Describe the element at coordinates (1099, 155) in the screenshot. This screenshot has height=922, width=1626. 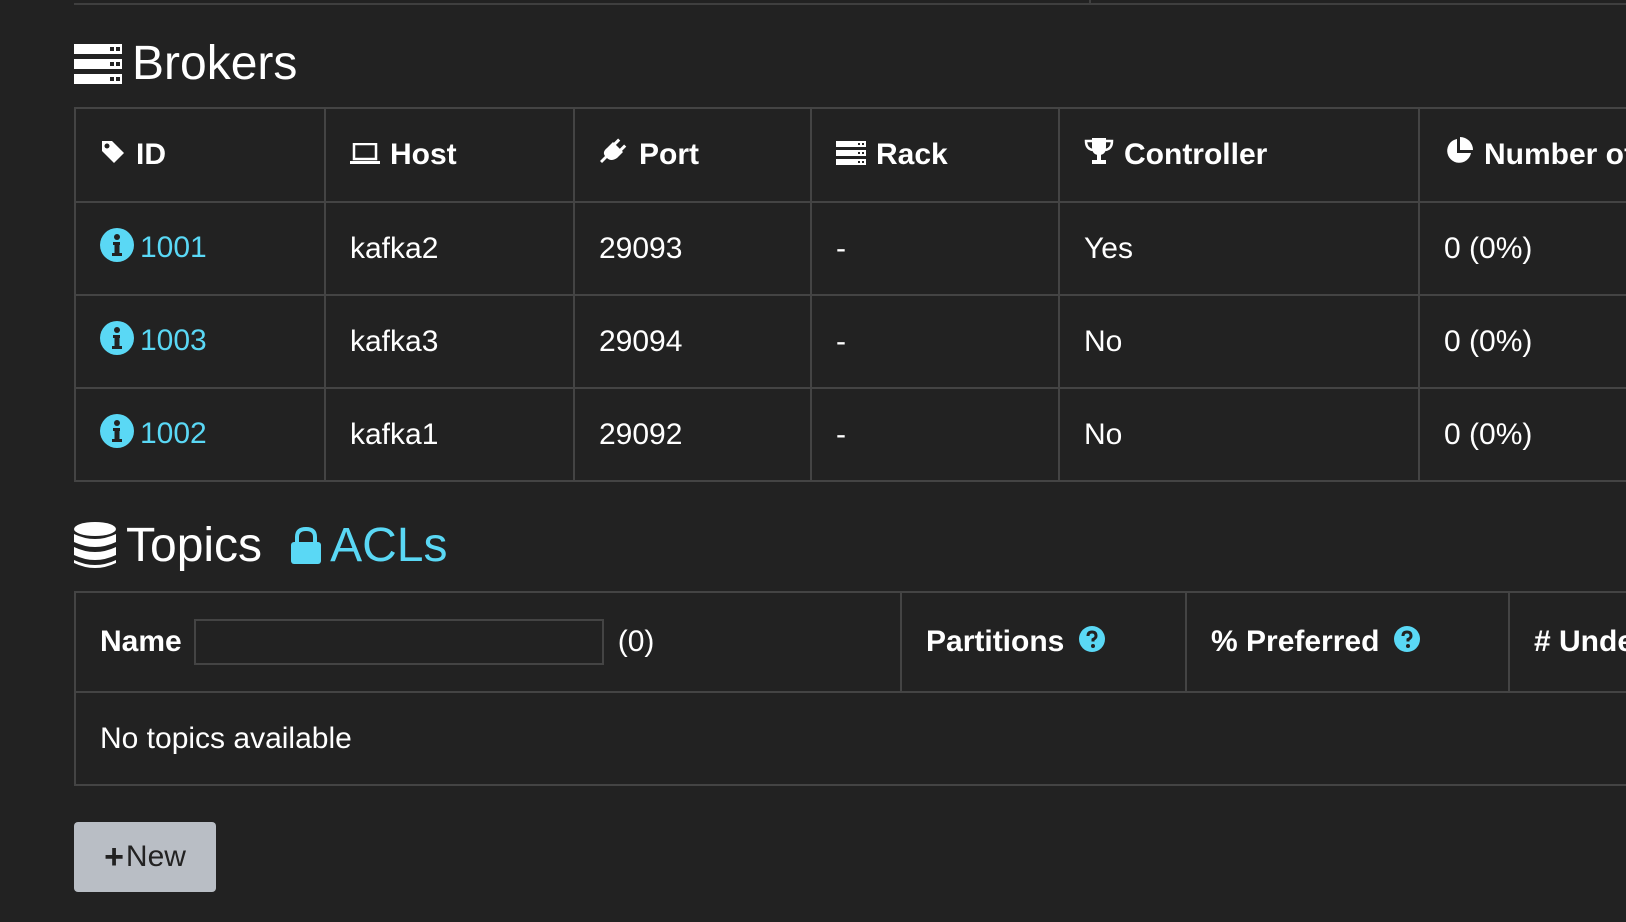
I see `trophy-icon` at that location.